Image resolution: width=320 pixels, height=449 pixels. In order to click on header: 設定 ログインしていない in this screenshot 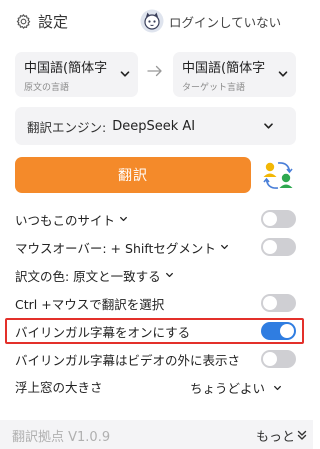, I will do `click(156, 23)`.